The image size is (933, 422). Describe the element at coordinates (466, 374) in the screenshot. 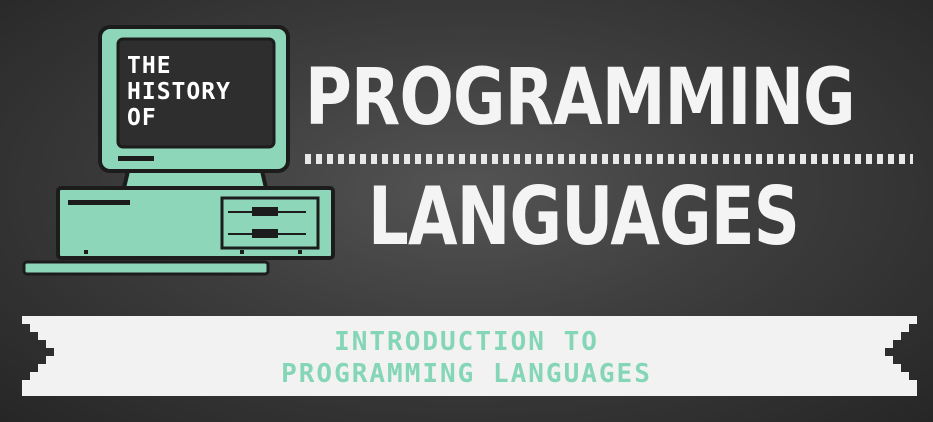

I see `banner-line-programming: PROGRAMMING LANGUAGES` at that location.